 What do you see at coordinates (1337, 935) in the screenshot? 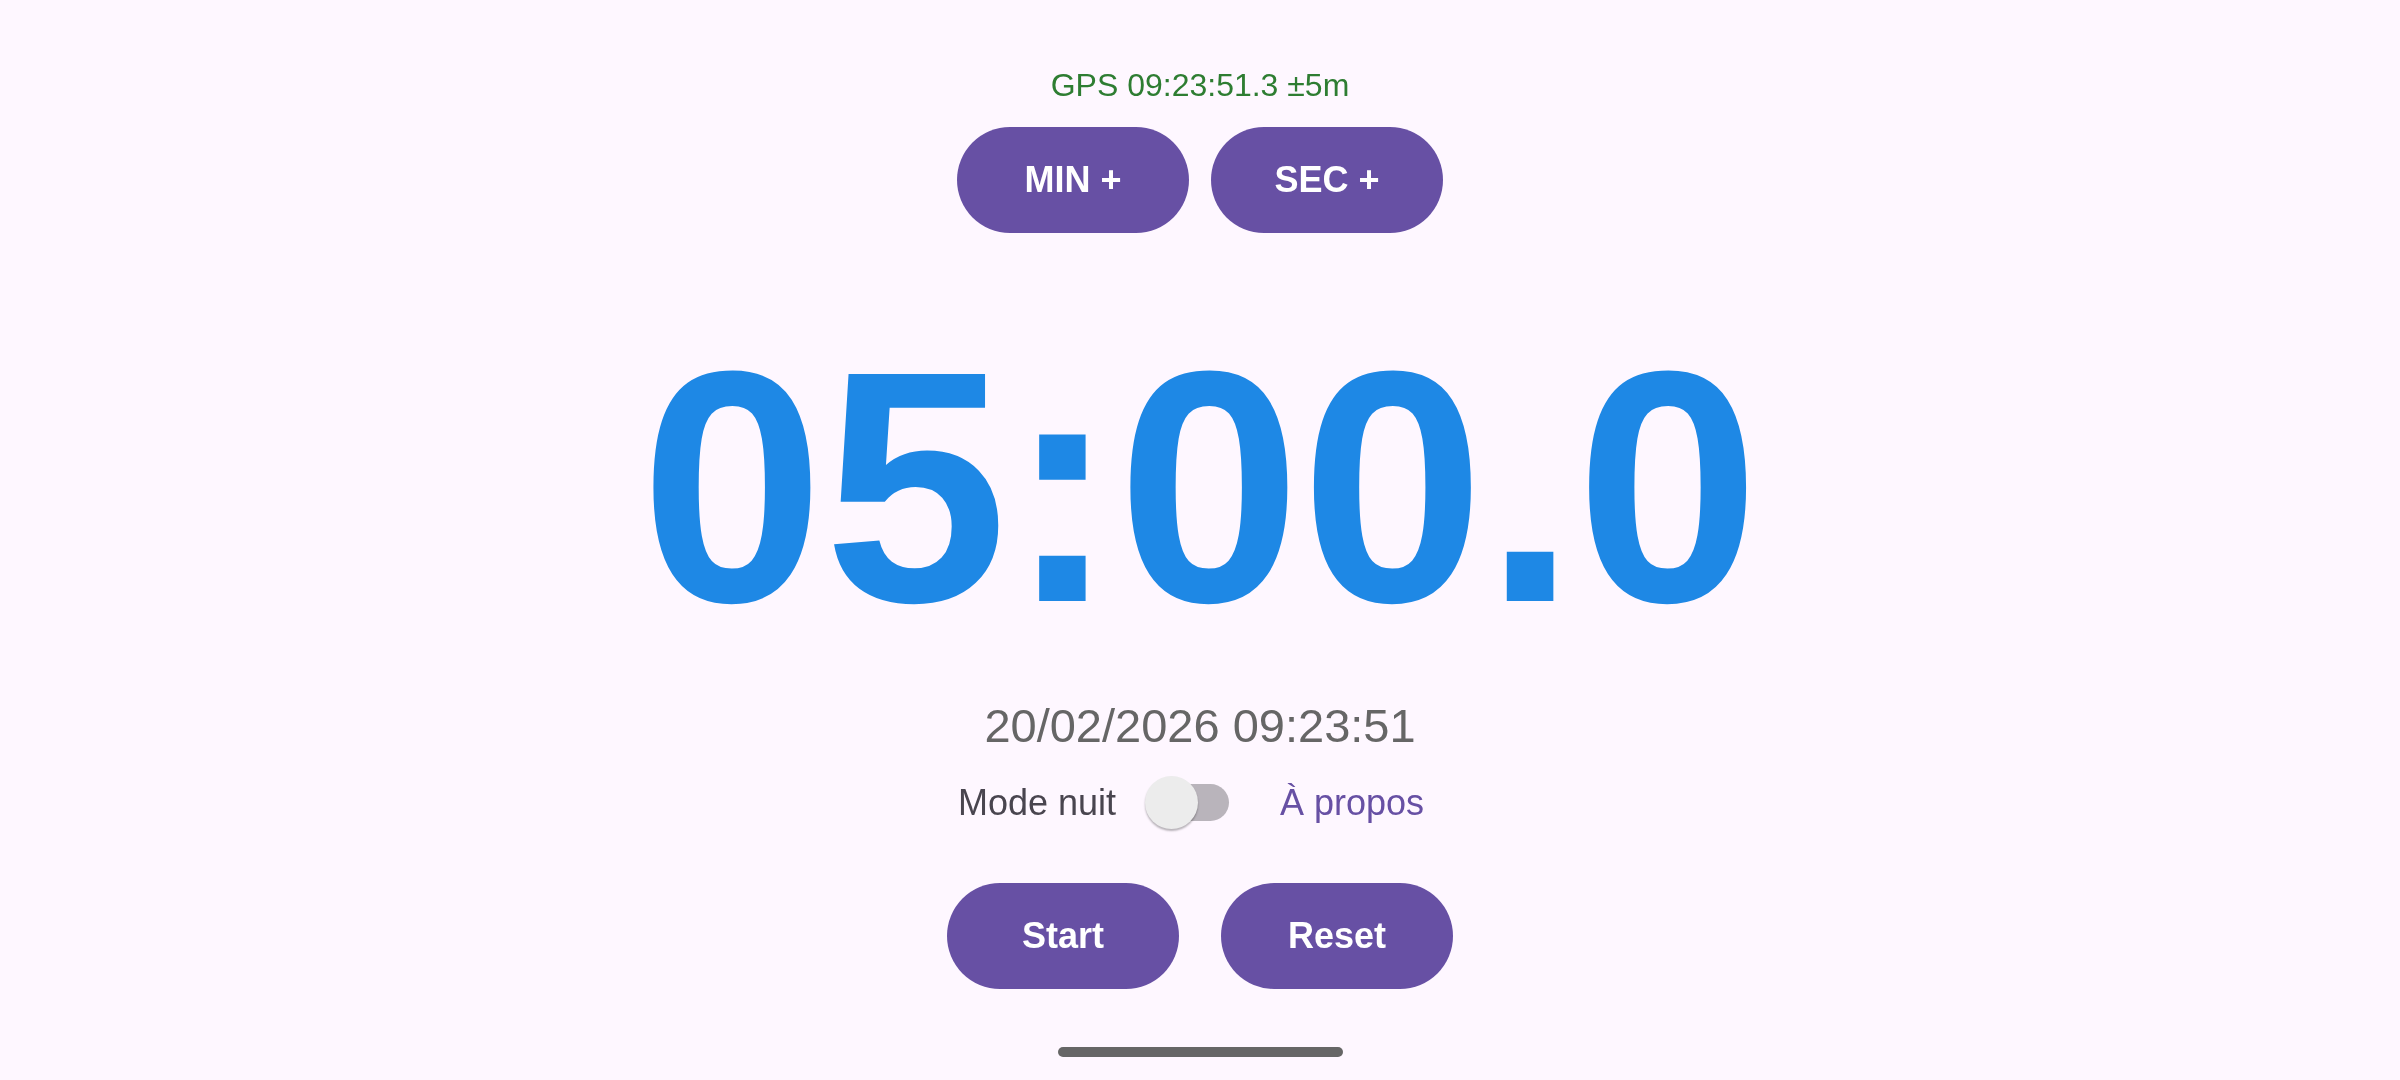
I see `reset-button: Reset` at bounding box center [1337, 935].